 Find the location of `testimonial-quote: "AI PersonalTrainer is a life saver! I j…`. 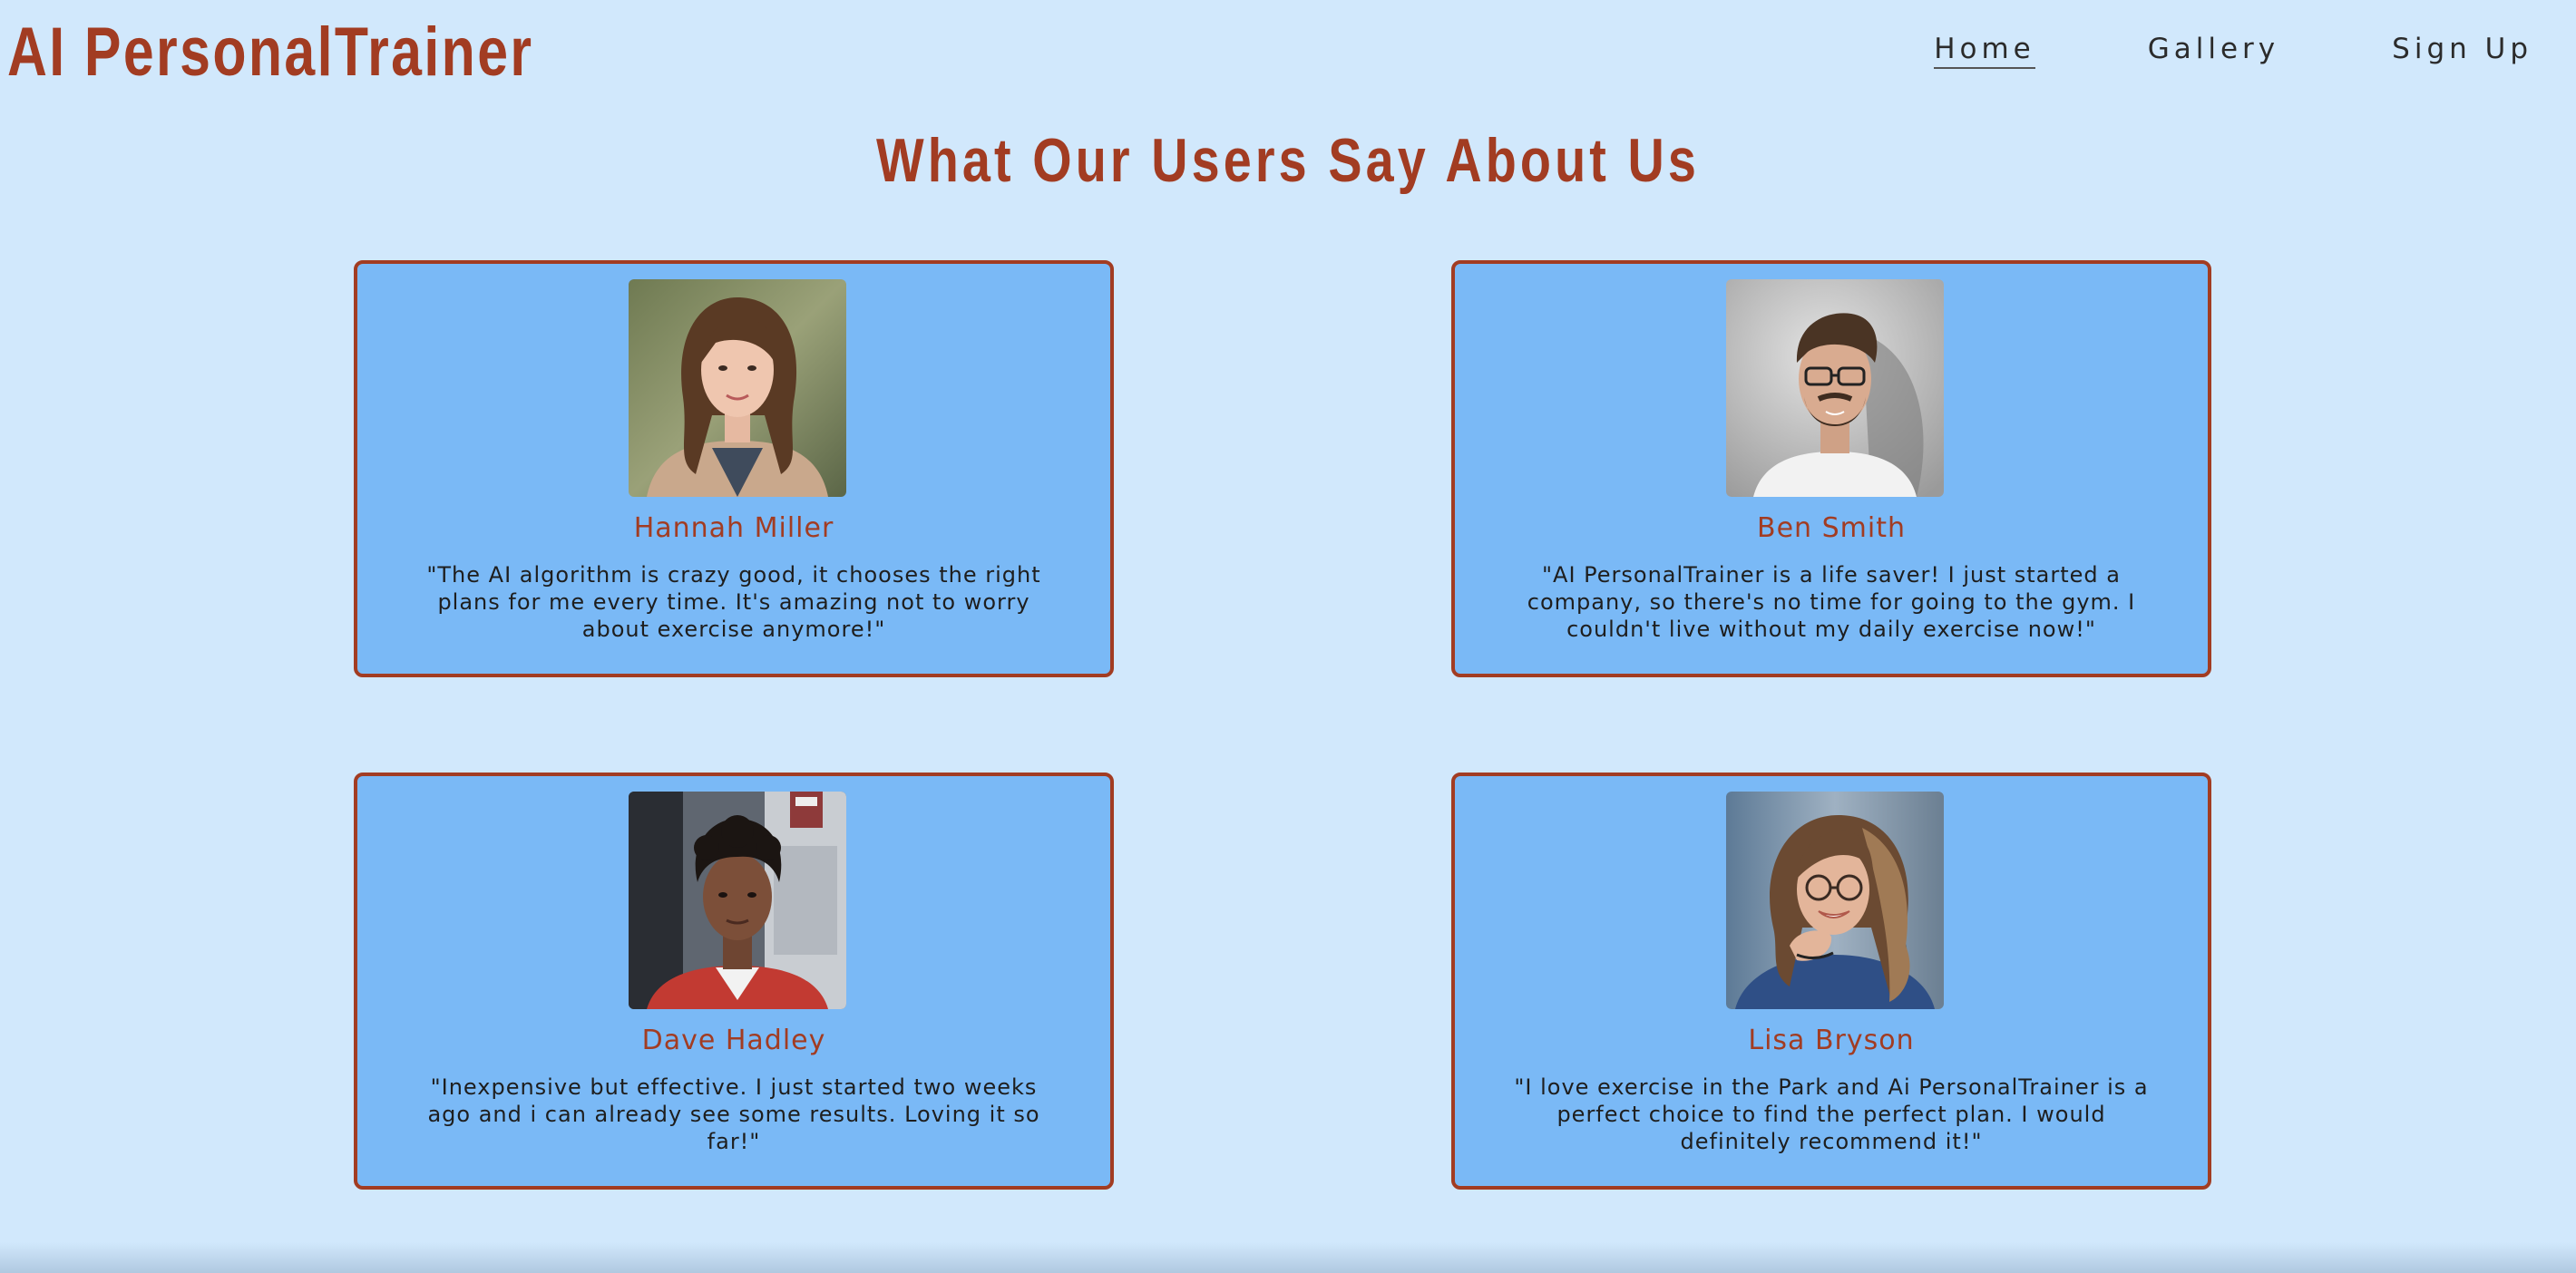

testimonial-quote: "AI PersonalTrainer is a life saver! I j… is located at coordinates (1831, 602).